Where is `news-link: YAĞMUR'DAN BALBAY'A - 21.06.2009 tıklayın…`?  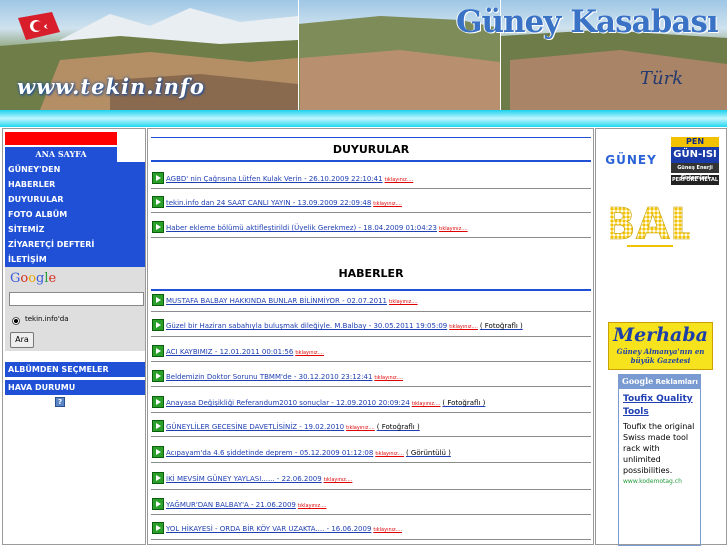
news-link: YAĞMUR'DAN BALBAY'A - 21.06.2009 tıklayın… is located at coordinates (246, 505).